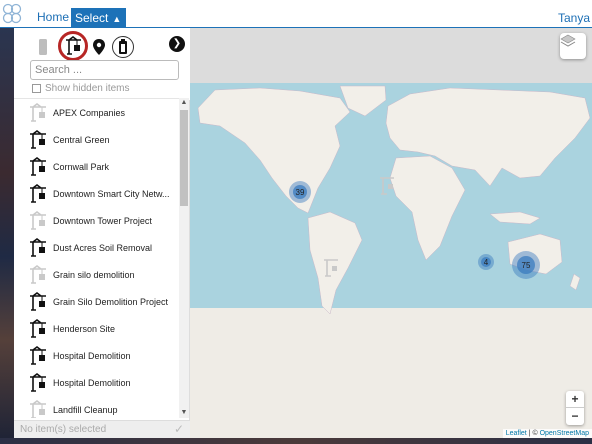  I want to click on selection-panel-header: ❯ Show hidden items, so click(102, 64).